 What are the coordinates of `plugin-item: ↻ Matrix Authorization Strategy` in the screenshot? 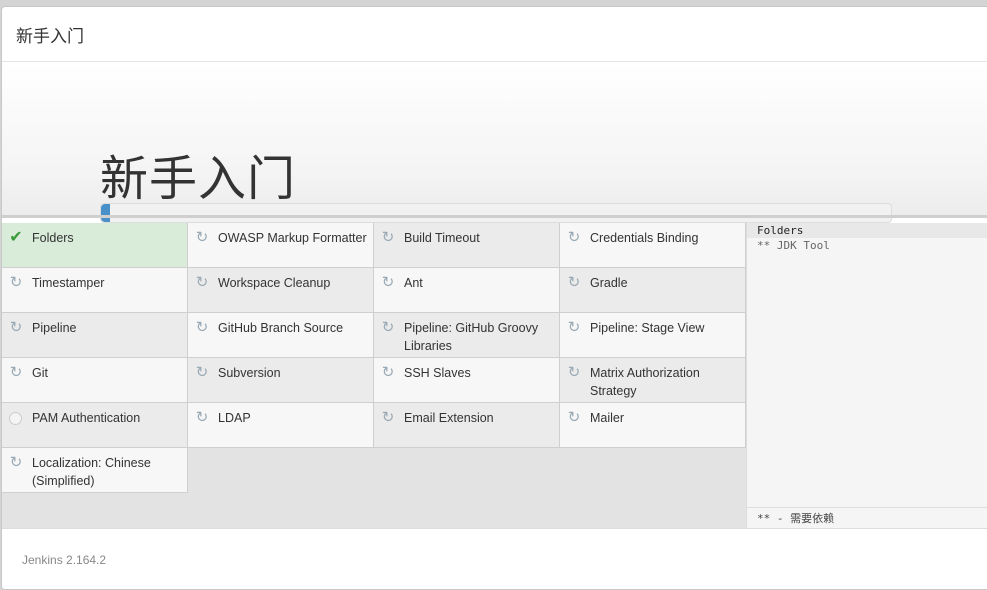 It's located at (653, 380).